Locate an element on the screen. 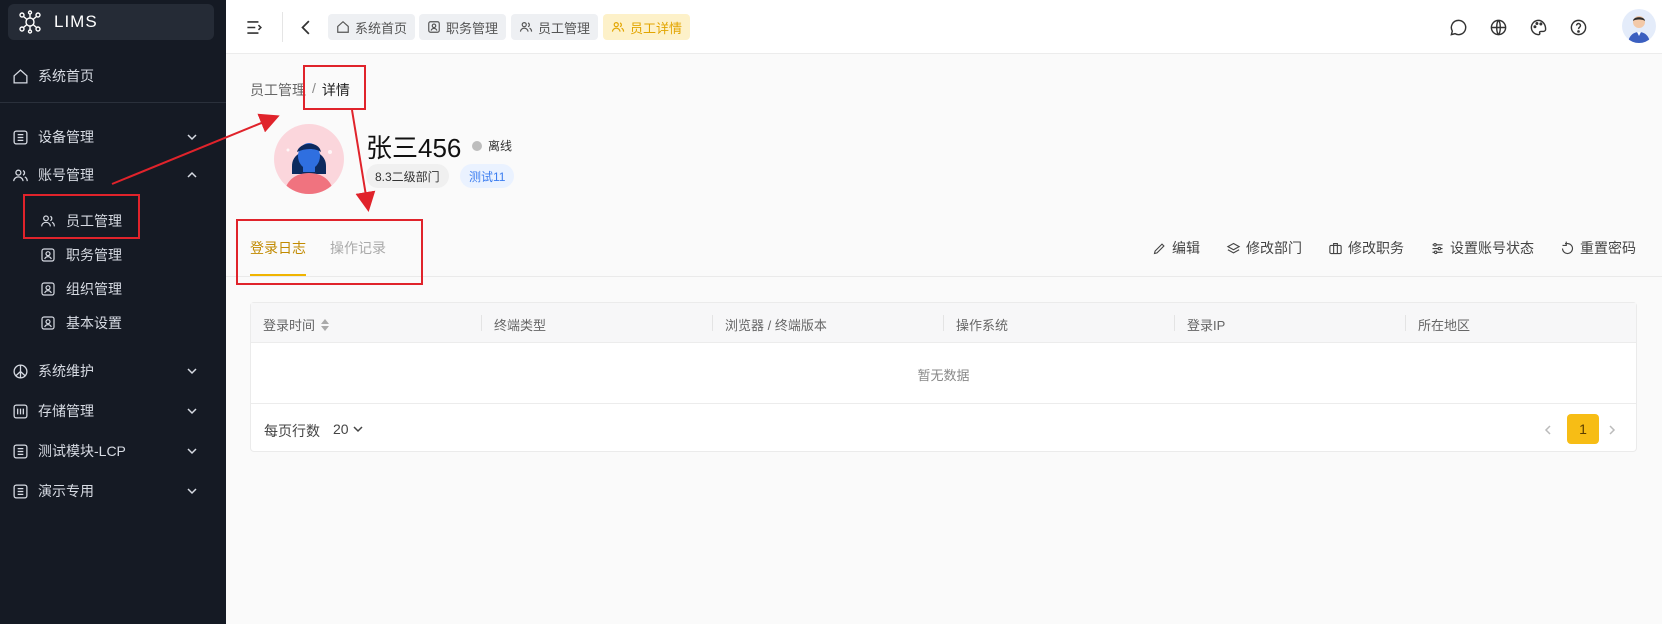  sidebar-item-label: 账号管理 is located at coordinates (66, 175).